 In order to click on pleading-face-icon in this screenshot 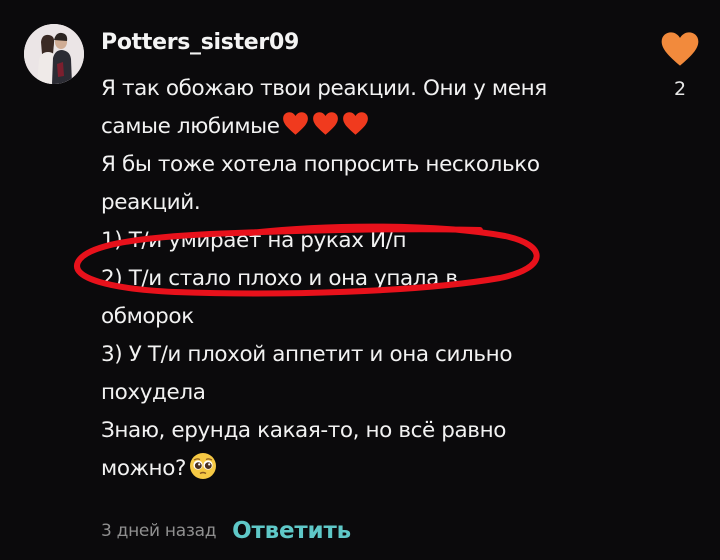, I will do `click(202, 466)`.